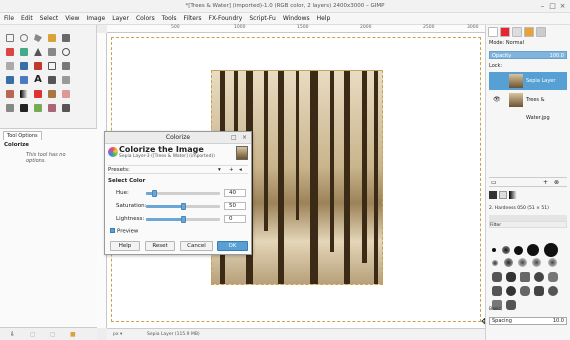  Describe the element at coordinates (505, 32) in the screenshot. I see `channels-tab` at that location.